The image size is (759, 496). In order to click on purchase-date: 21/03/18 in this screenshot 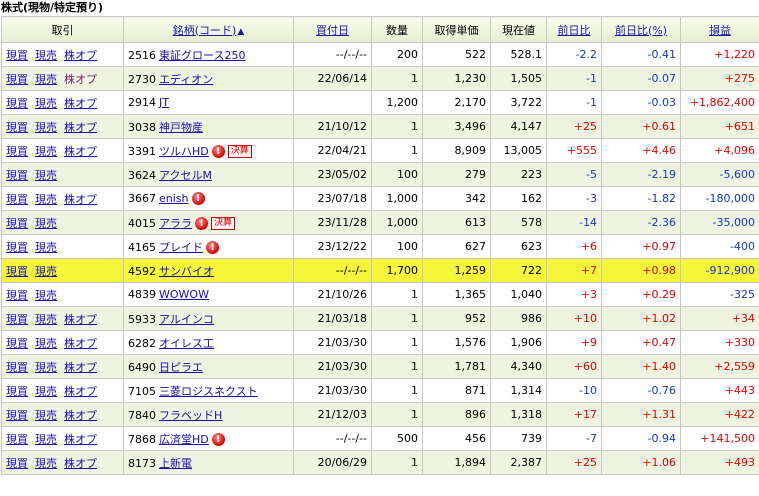, I will do `click(332, 318)`.